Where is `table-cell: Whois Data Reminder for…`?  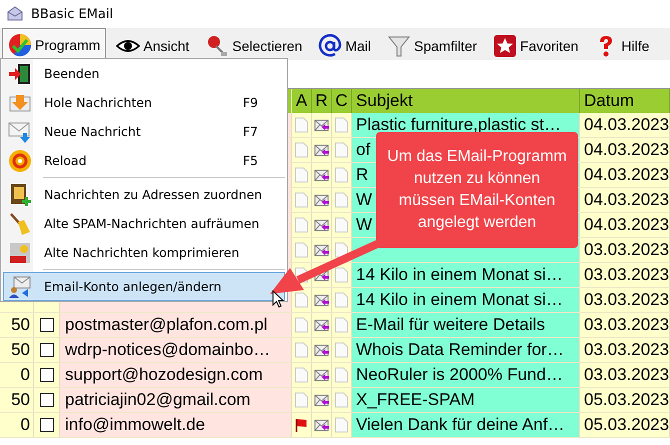
table-cell: Whois Data Reminder for… is located at coordinates (466, 350).